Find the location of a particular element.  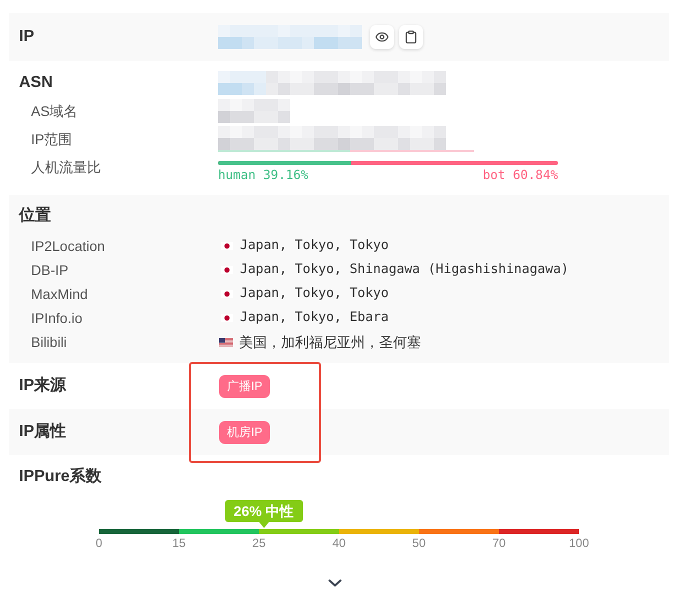

section-label: ASN is located at coordinates (36, 83).